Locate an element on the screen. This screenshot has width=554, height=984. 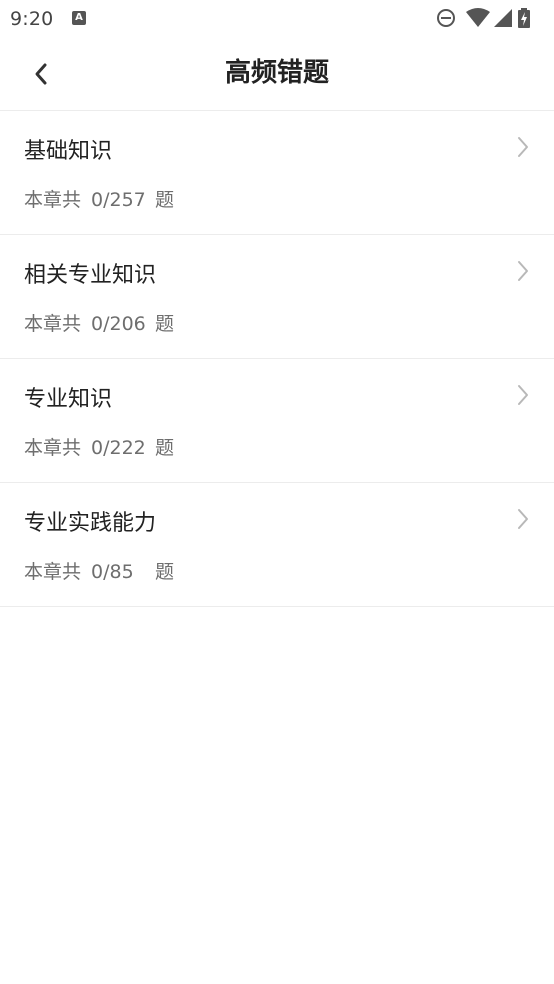
wifi-icon is located at coordinates (478, 17).